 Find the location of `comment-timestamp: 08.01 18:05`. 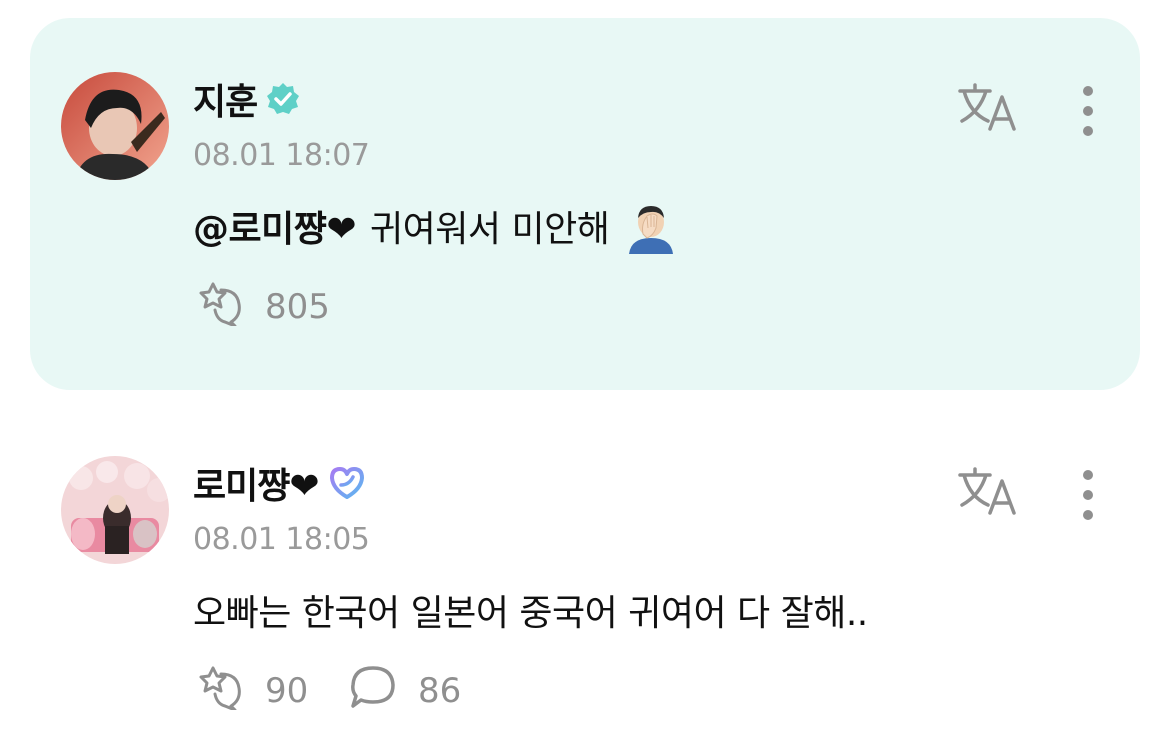

comment-timestamp: 08.01 18:05 is located at coordinates (281, 539).